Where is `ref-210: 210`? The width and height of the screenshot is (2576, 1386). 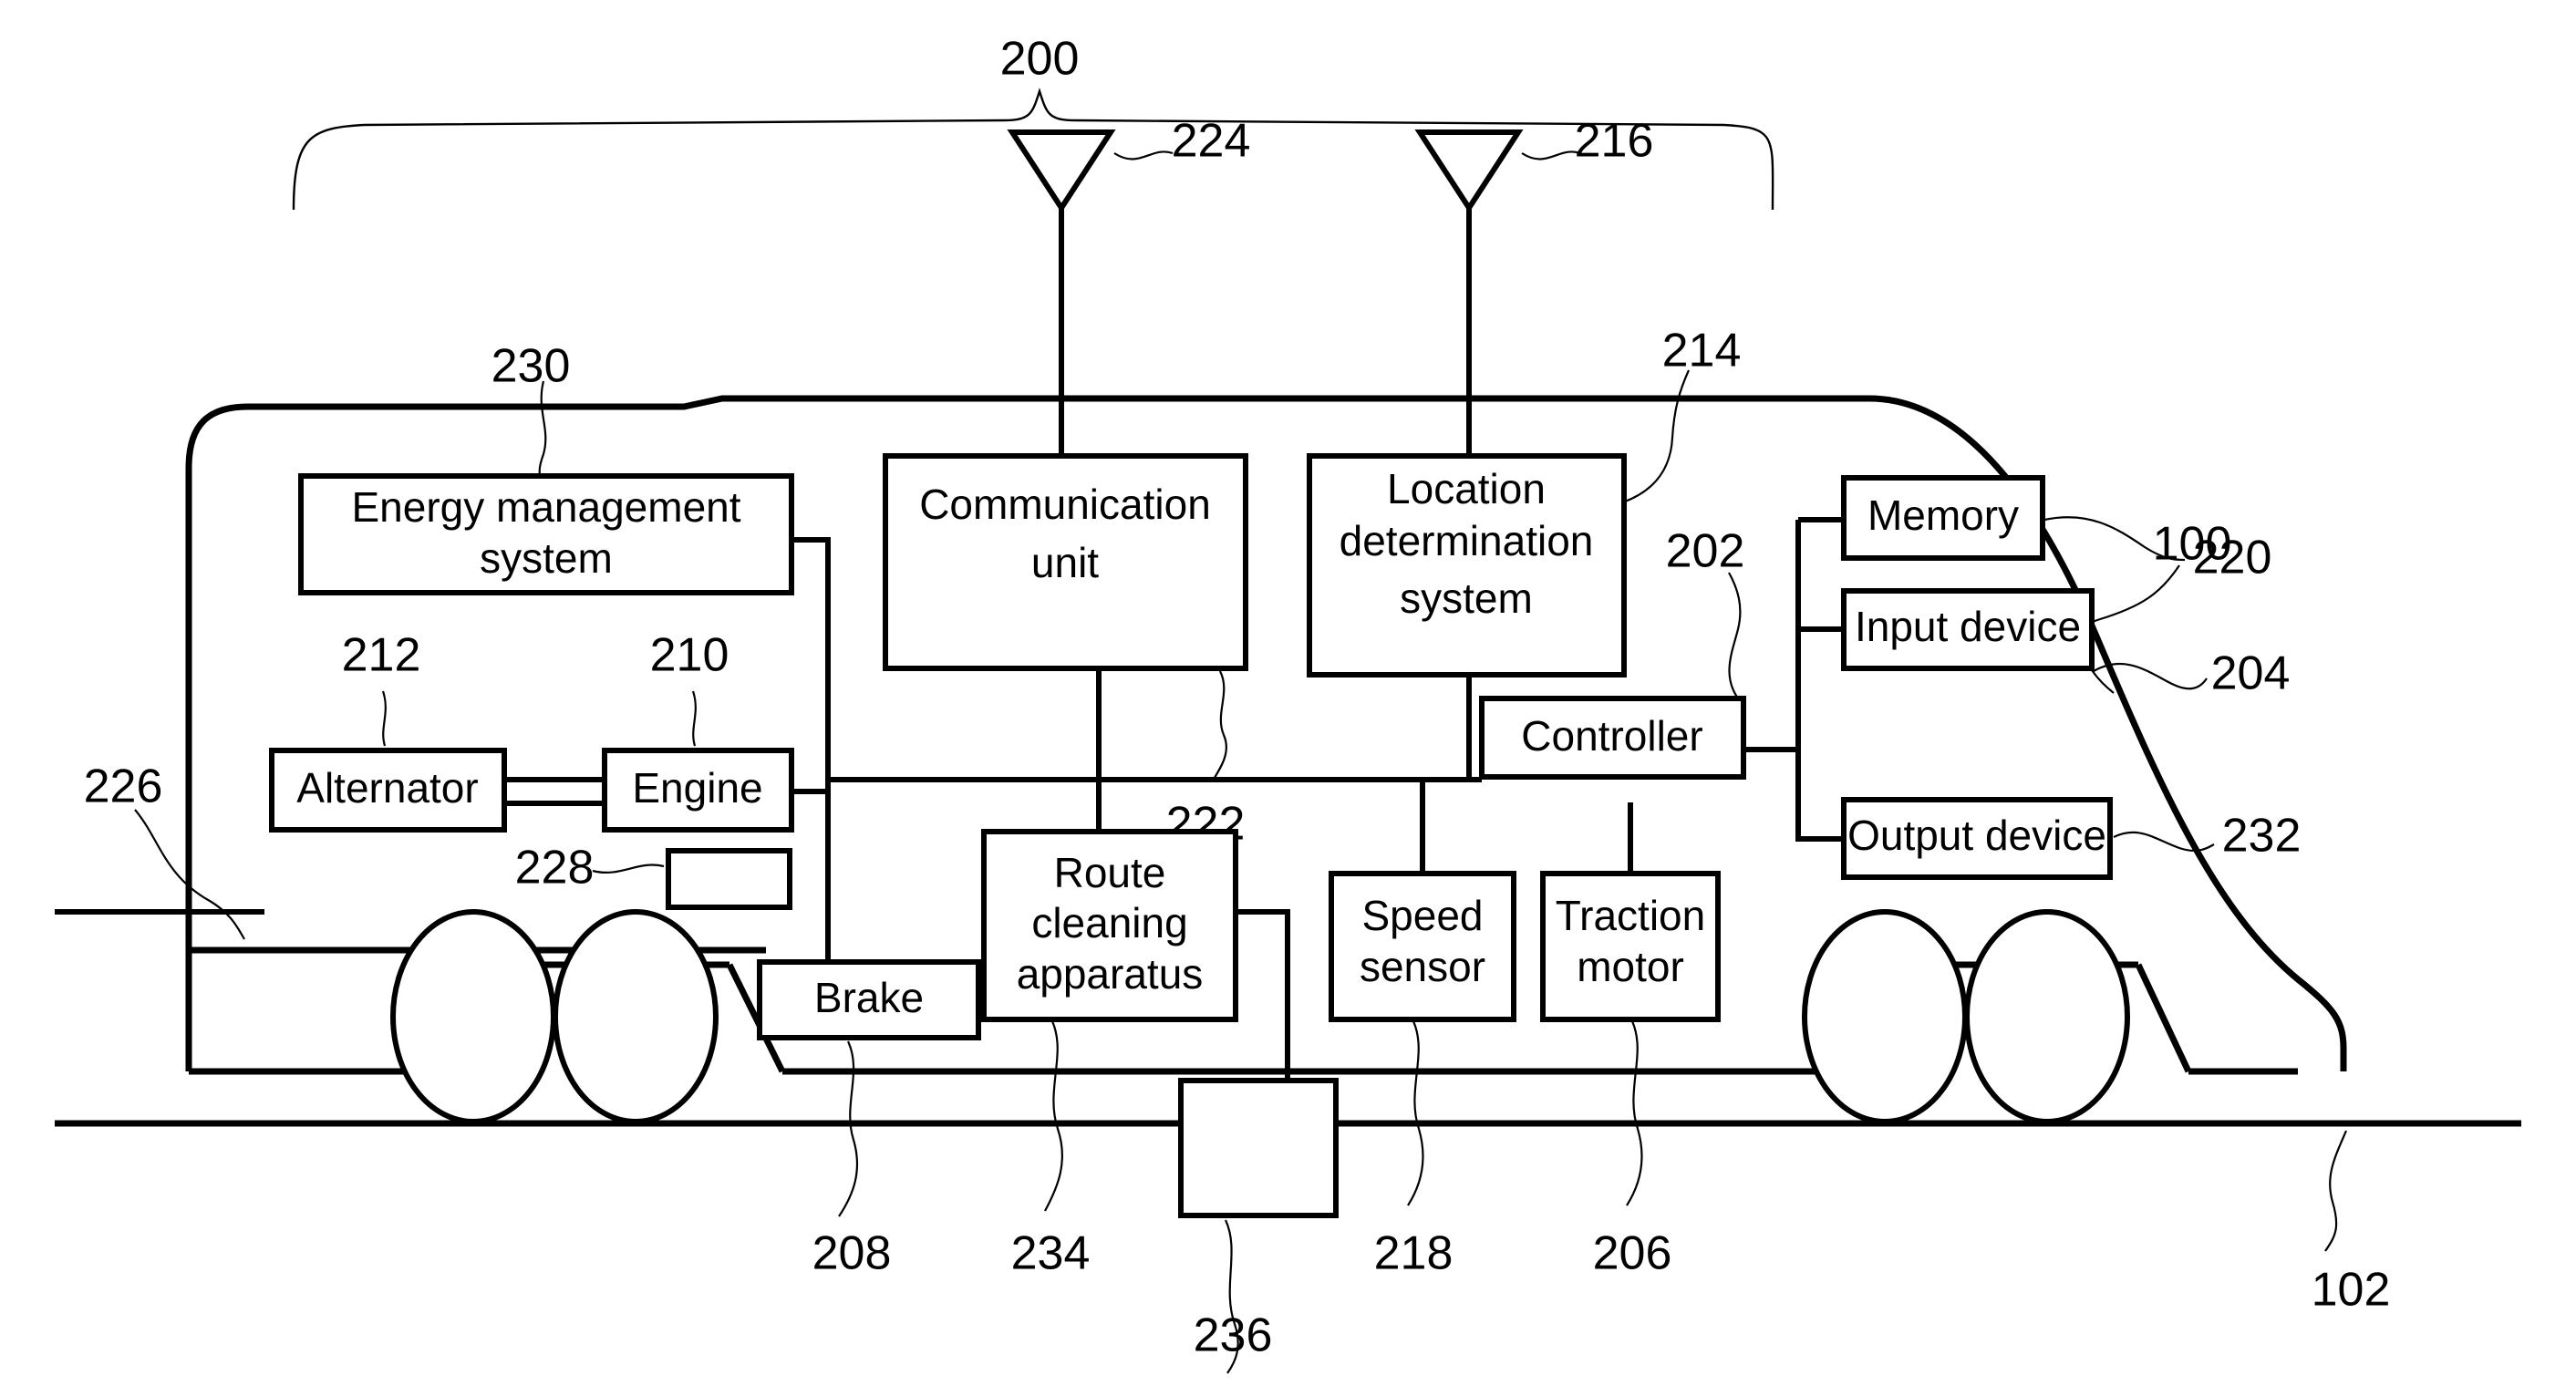
ref-210: 210 is located at coordinates (689, 655).